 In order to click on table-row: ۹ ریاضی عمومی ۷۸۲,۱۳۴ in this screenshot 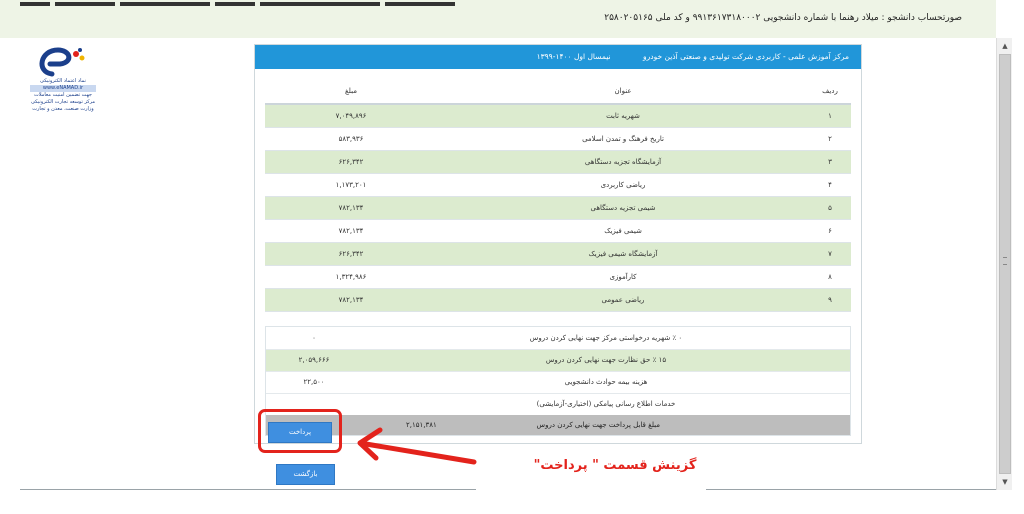, I will do `click(558, 300)`.